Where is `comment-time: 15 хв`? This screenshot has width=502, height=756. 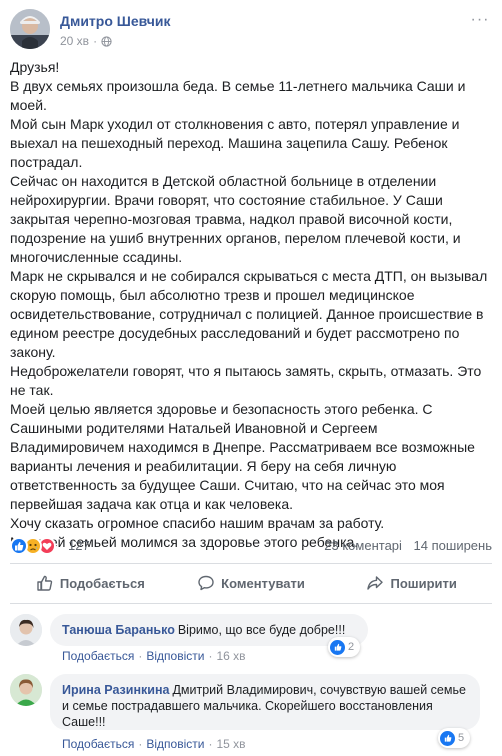 comment-time: 15 хв is located at coordinates (230, 744).